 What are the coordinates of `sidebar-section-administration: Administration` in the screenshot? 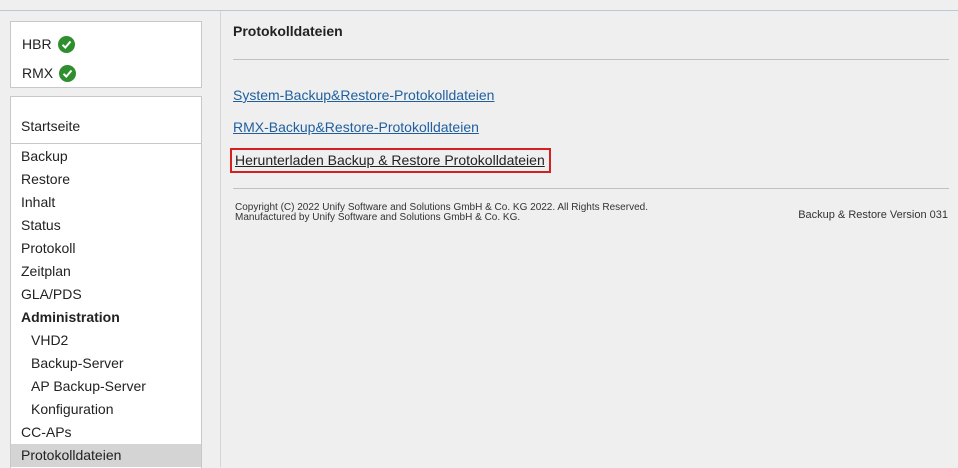 It's located at (106, 317).